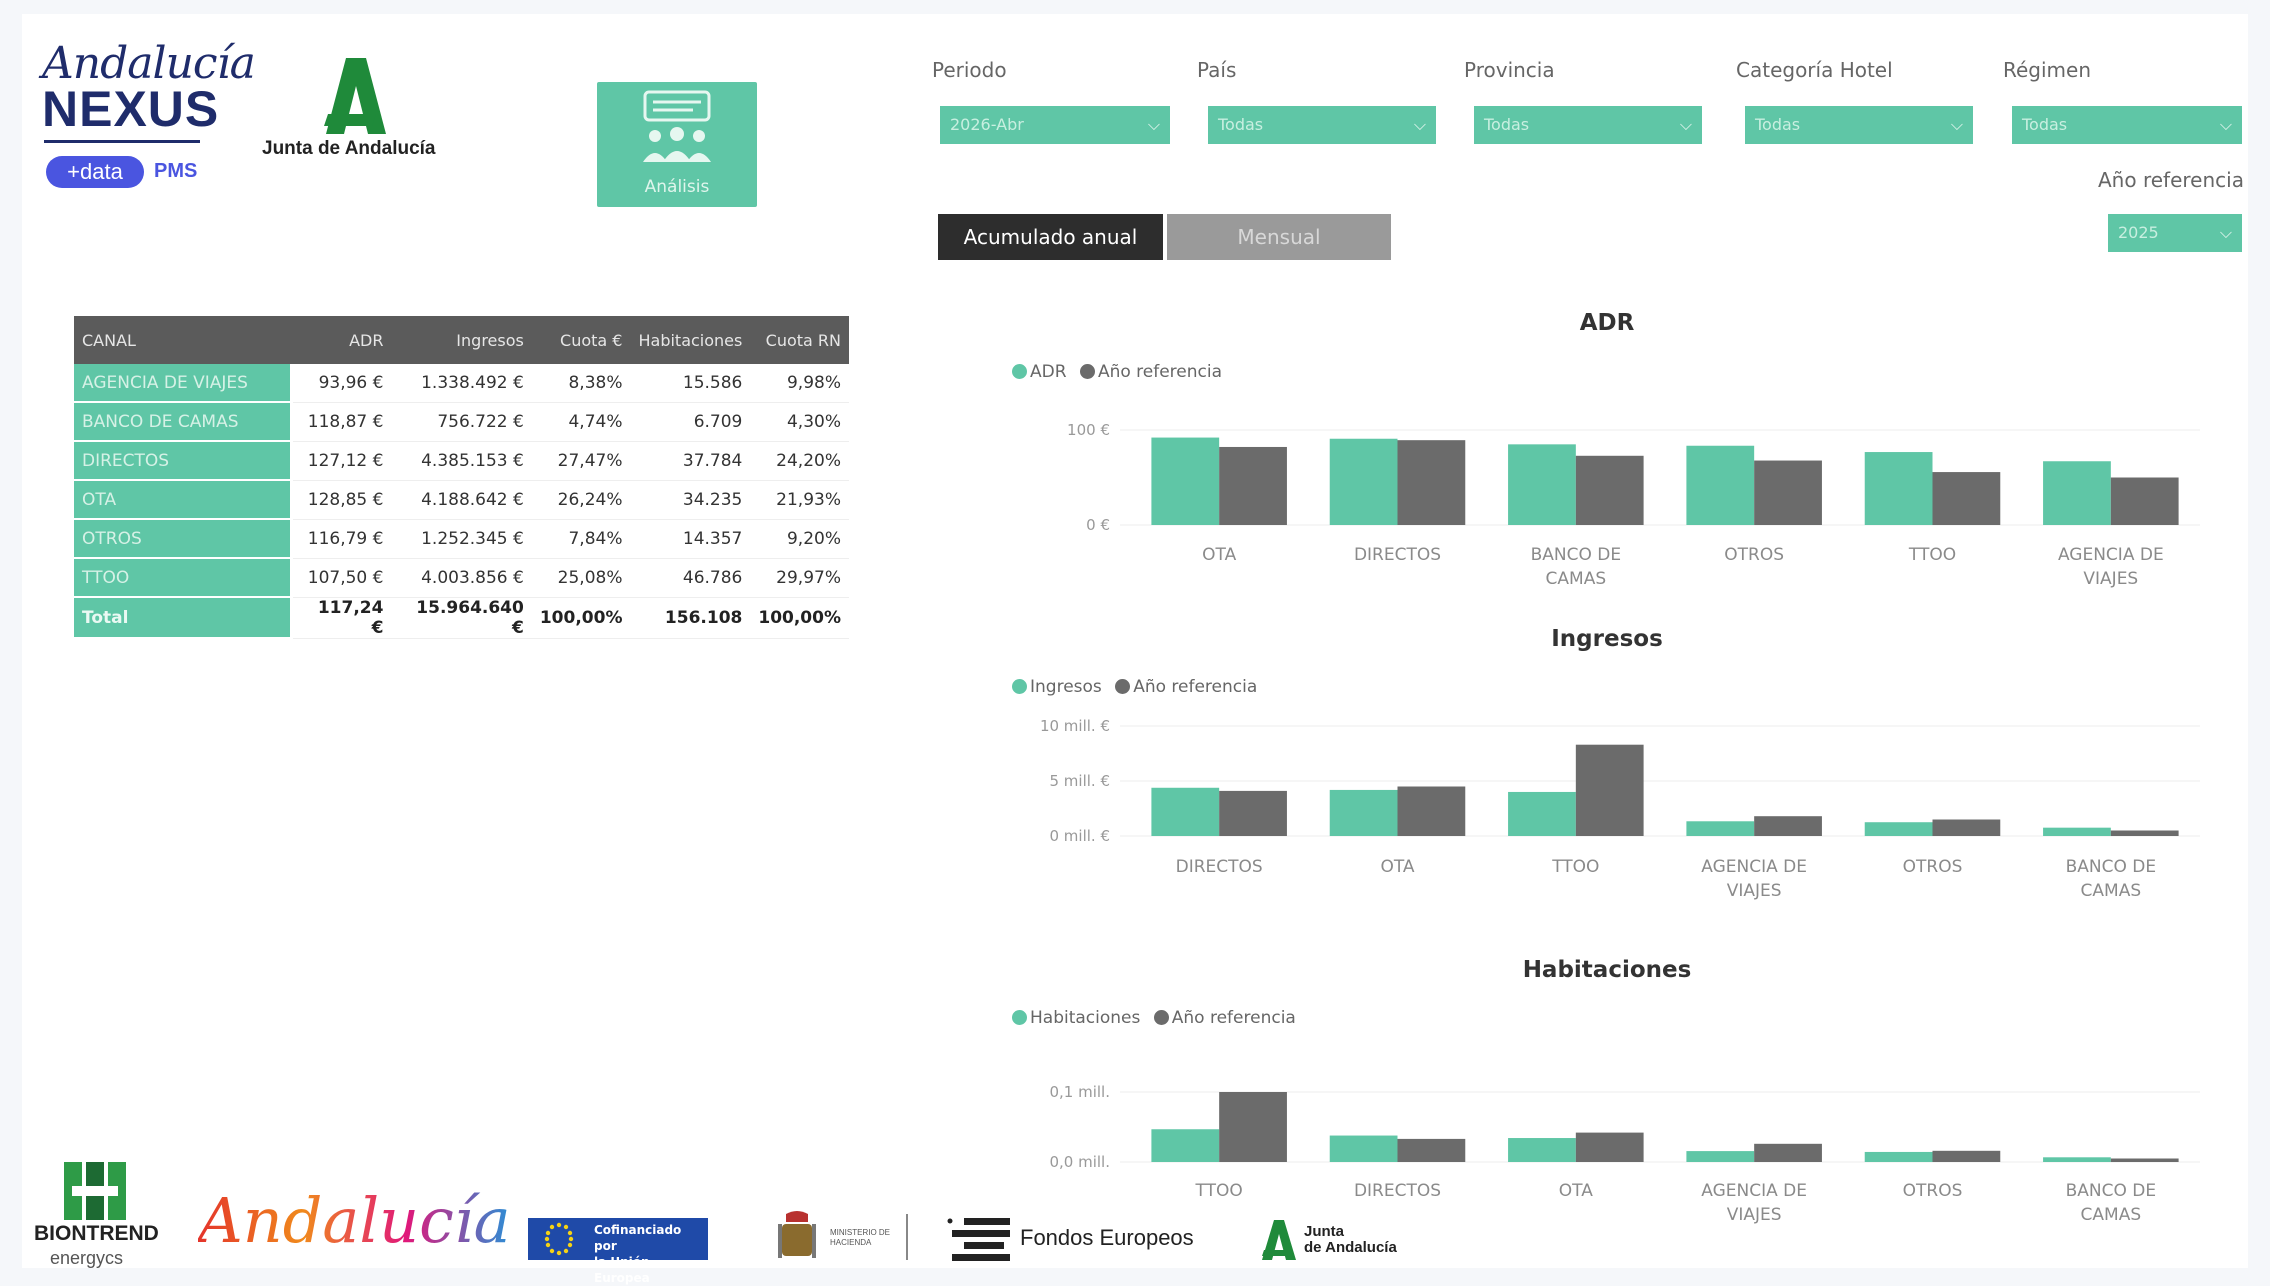 This screenshot has width=2270, height=1286. Describe the element at coordinates (1778, 124) in the screenshot. I see `filter-categoria-value: Todas` at that location.